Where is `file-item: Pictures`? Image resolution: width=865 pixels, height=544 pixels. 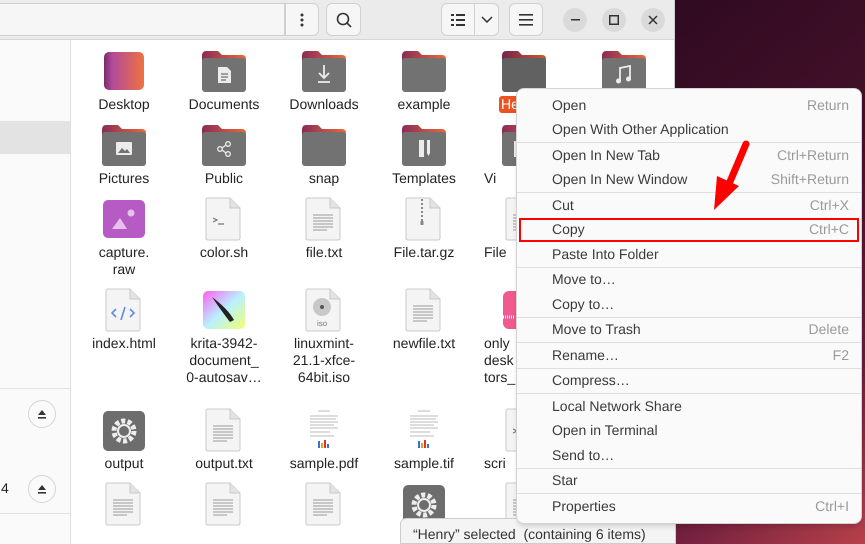
file-item: Pictures is located at coordinates (124, 154).